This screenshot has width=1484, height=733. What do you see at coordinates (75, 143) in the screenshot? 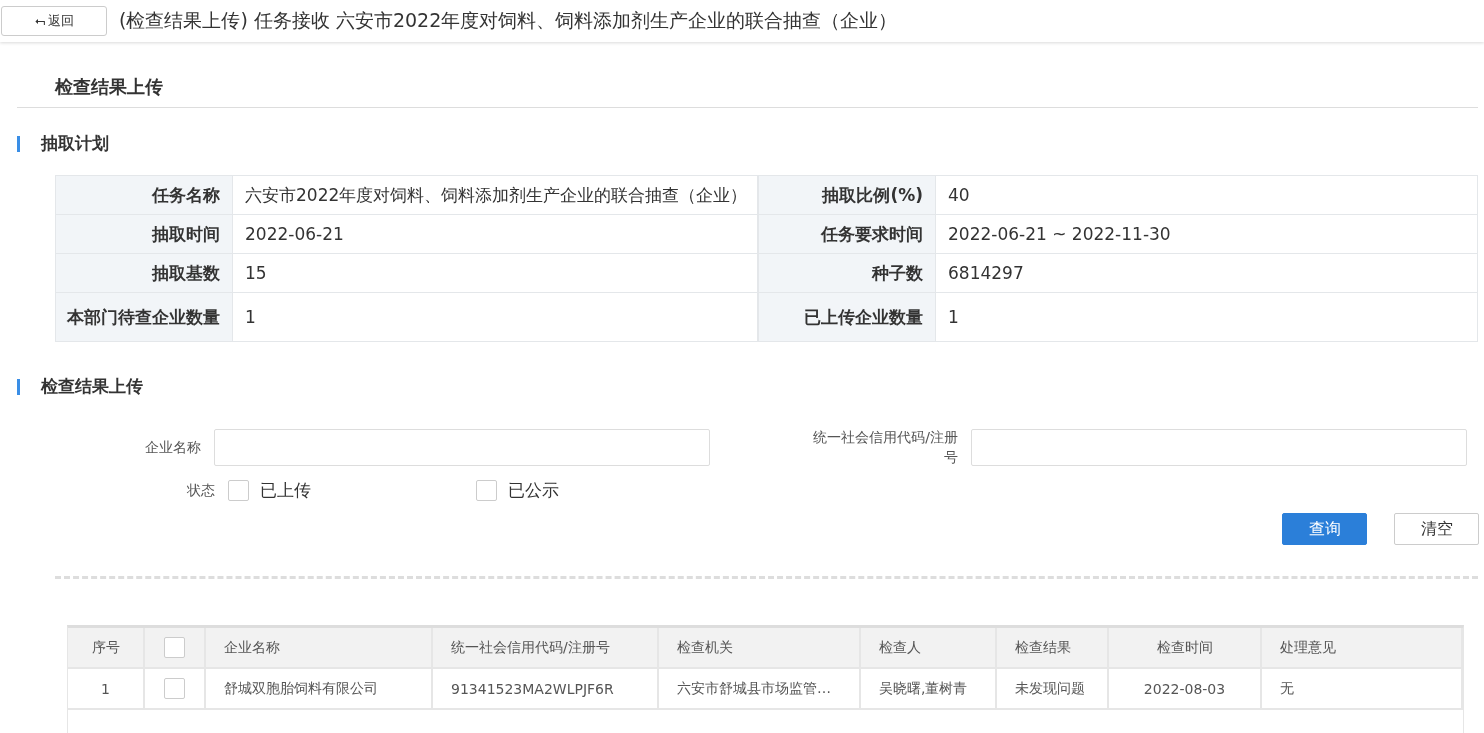
I see `section-heading: 抽取计划` at bounding box center [75, 143].